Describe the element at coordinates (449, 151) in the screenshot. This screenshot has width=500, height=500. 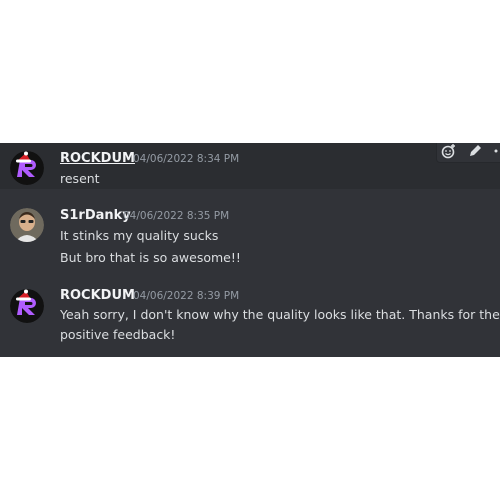
I see `add-reaction-icon` at that location.